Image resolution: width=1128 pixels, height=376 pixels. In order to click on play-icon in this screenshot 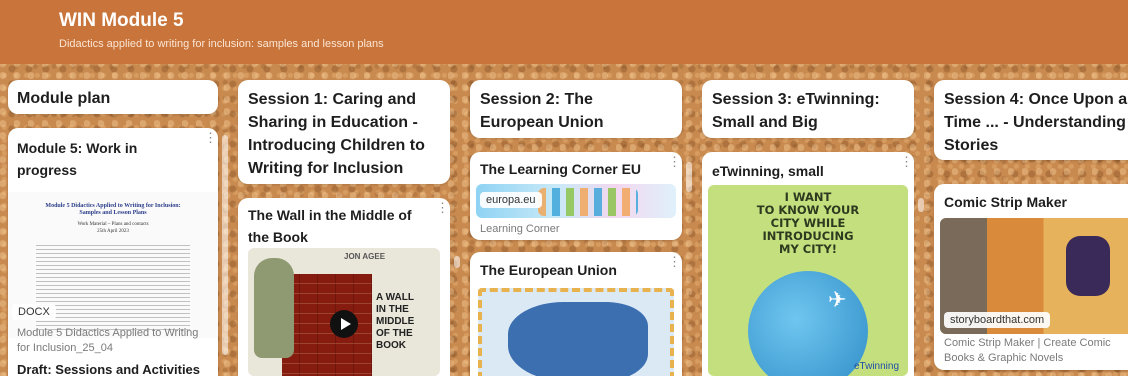, I will do `click(346, 324)`.